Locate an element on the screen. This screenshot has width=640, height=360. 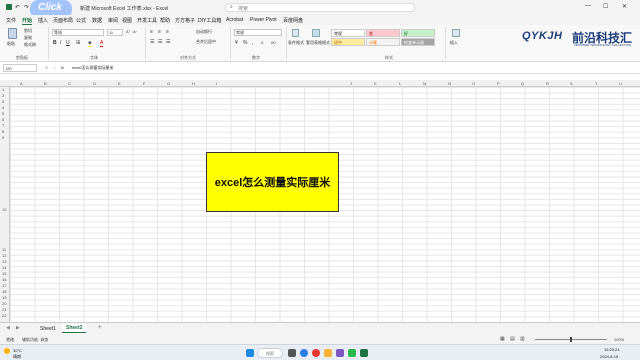
explorer-icon is located at coordinates (328, 353).